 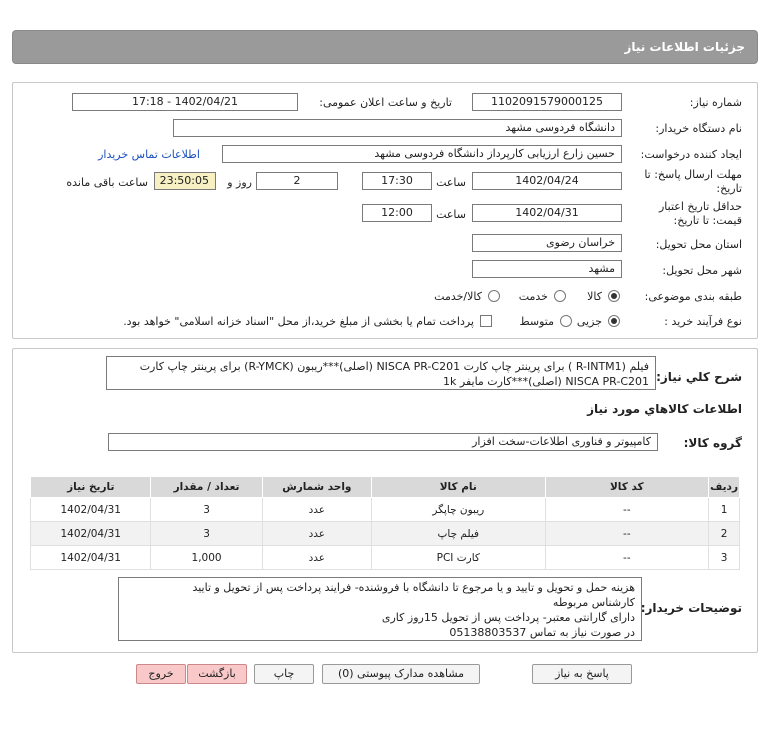 What do you see at coordinates (385, 102) in the screenshot?
I see `announce-label: تاریخ و ساعت اعلان عمومی:` at bounding box center [385, 102].